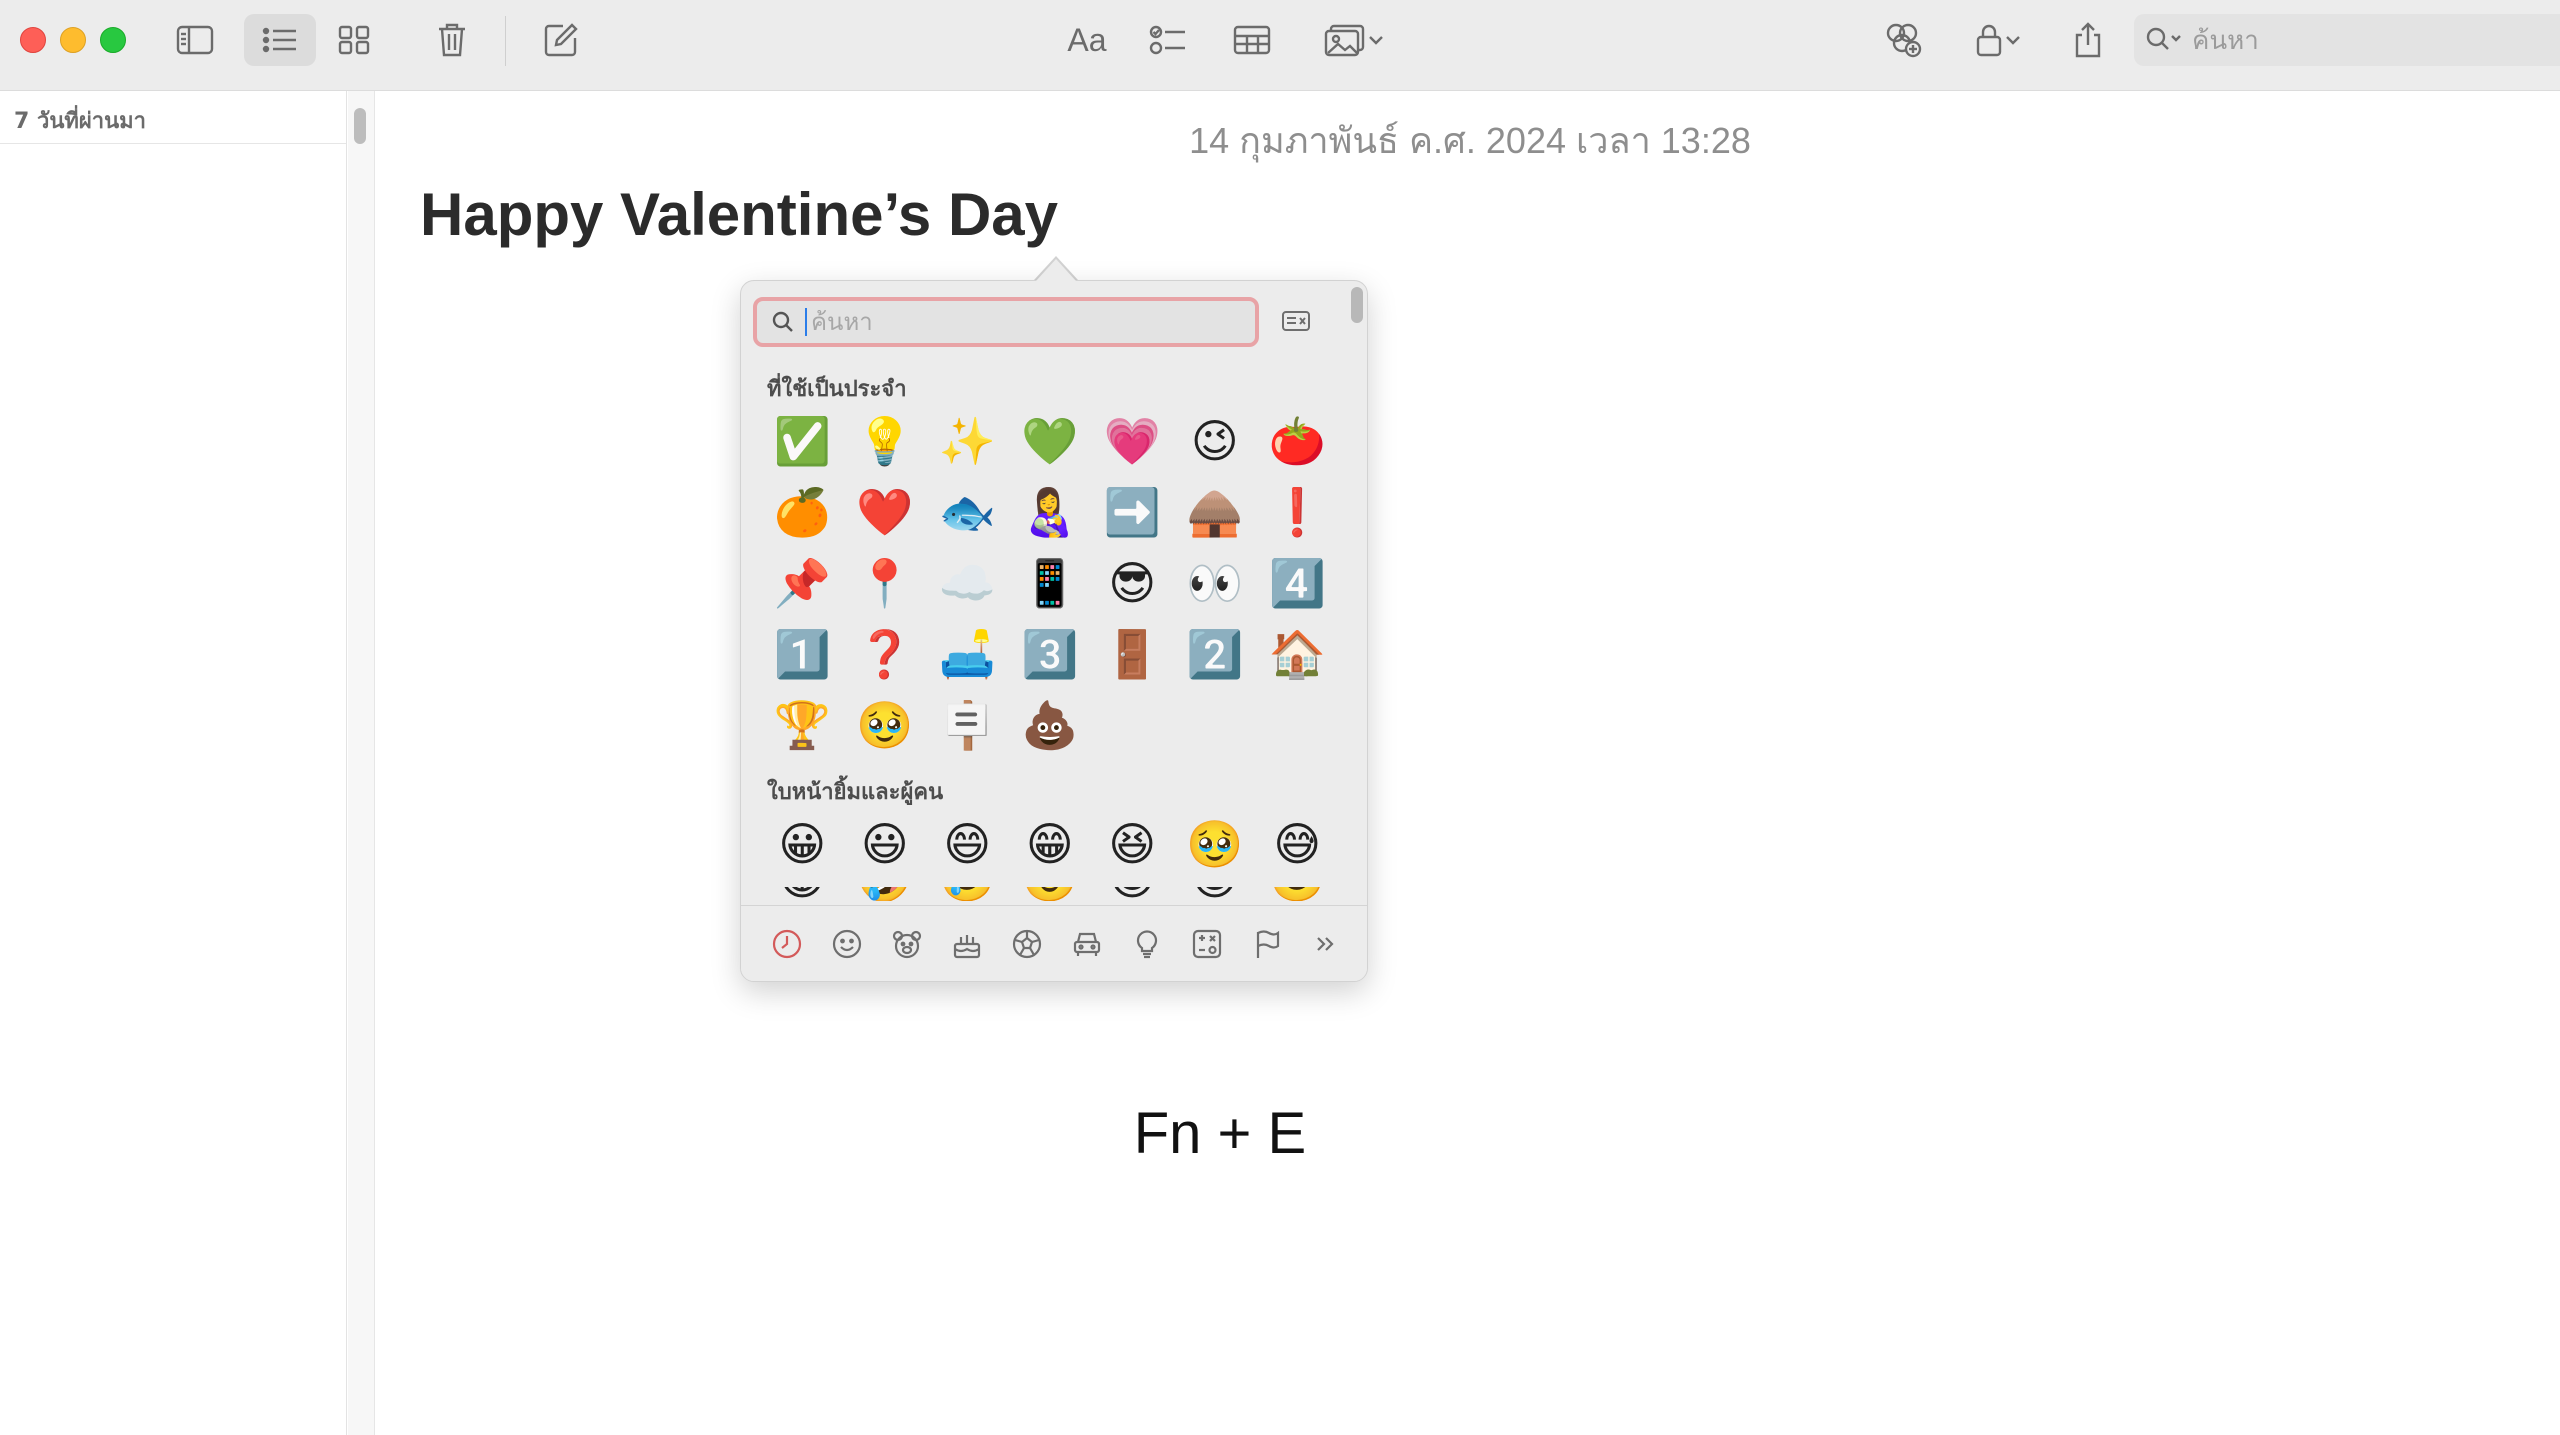 The width and height of the screenshot is (2560, 1435). What do you see at coordinates (1357, 305) in the screenshot?
I see `picker-scrollbar-thumb` at bounding box center [1357, 305].